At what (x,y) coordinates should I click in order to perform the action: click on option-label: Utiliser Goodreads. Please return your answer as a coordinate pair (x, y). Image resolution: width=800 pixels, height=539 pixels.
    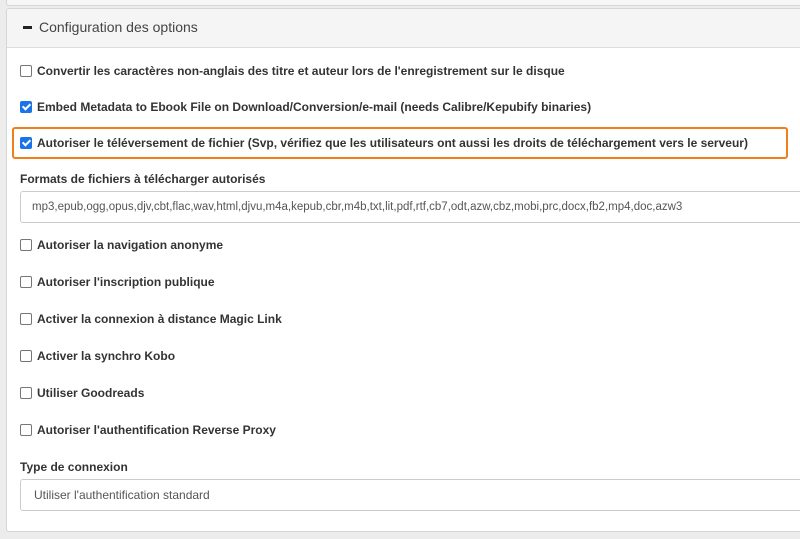
    Looking at the image, I should click on (91, 393).